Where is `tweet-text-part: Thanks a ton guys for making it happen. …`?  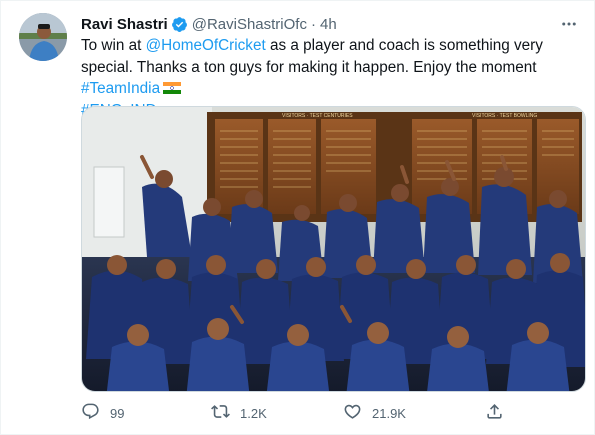
tweet-text-part: Thanks a ton guys for making it happen. … is located at coordinates (336, 67).